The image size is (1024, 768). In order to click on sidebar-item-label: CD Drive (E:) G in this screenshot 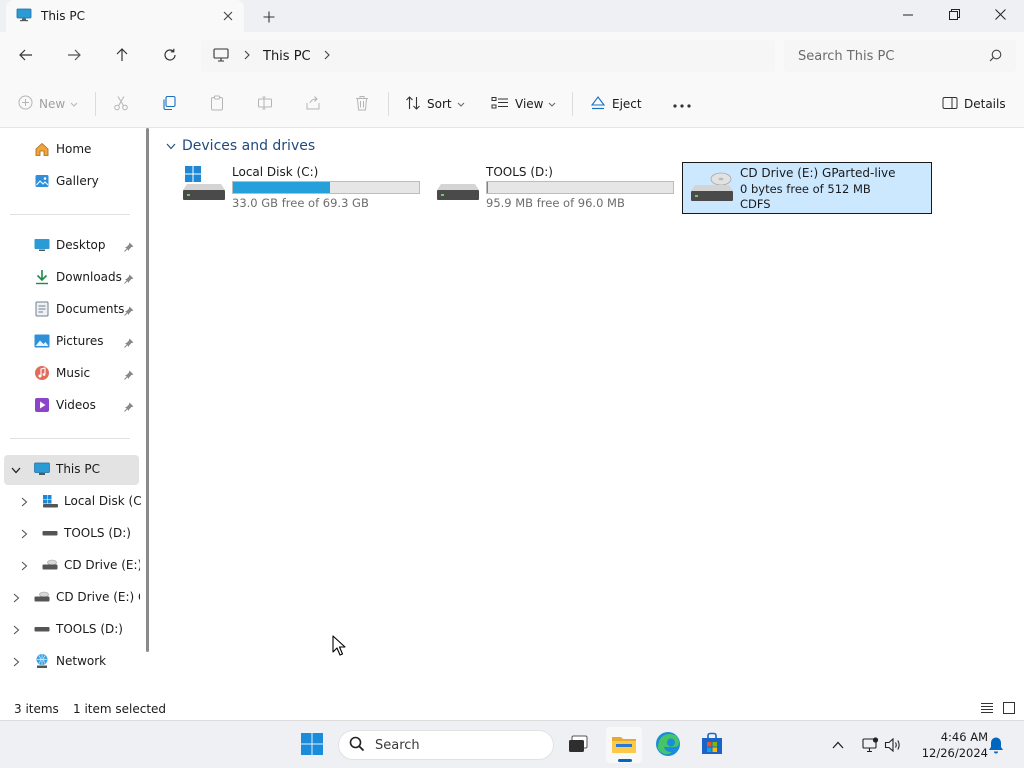, I will do `click(102, 565)`.